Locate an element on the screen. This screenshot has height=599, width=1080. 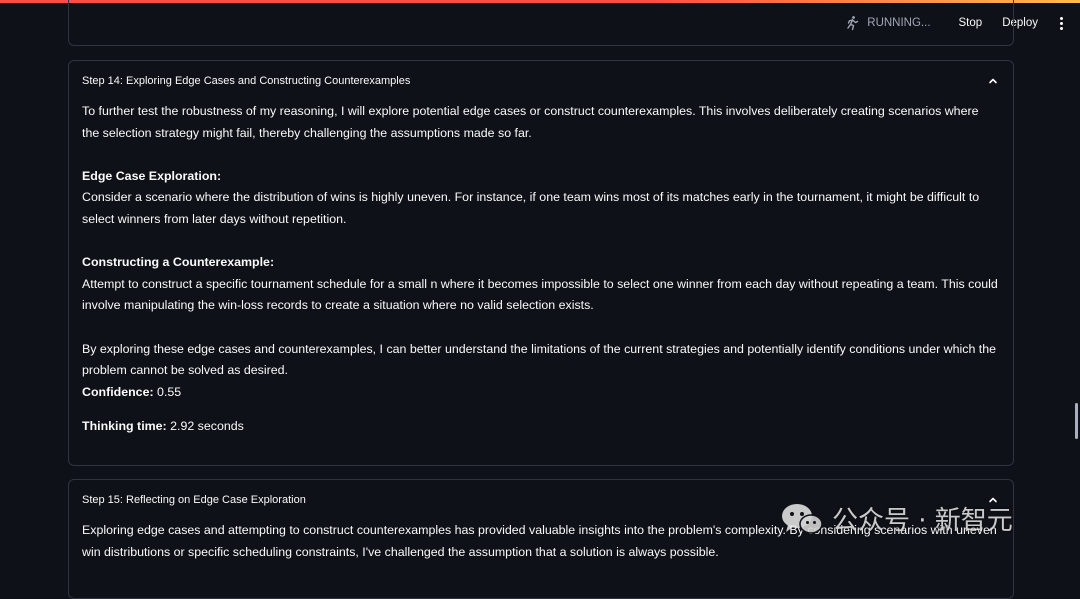
scrollbar-thumb is located at coordinates (1076, 421).